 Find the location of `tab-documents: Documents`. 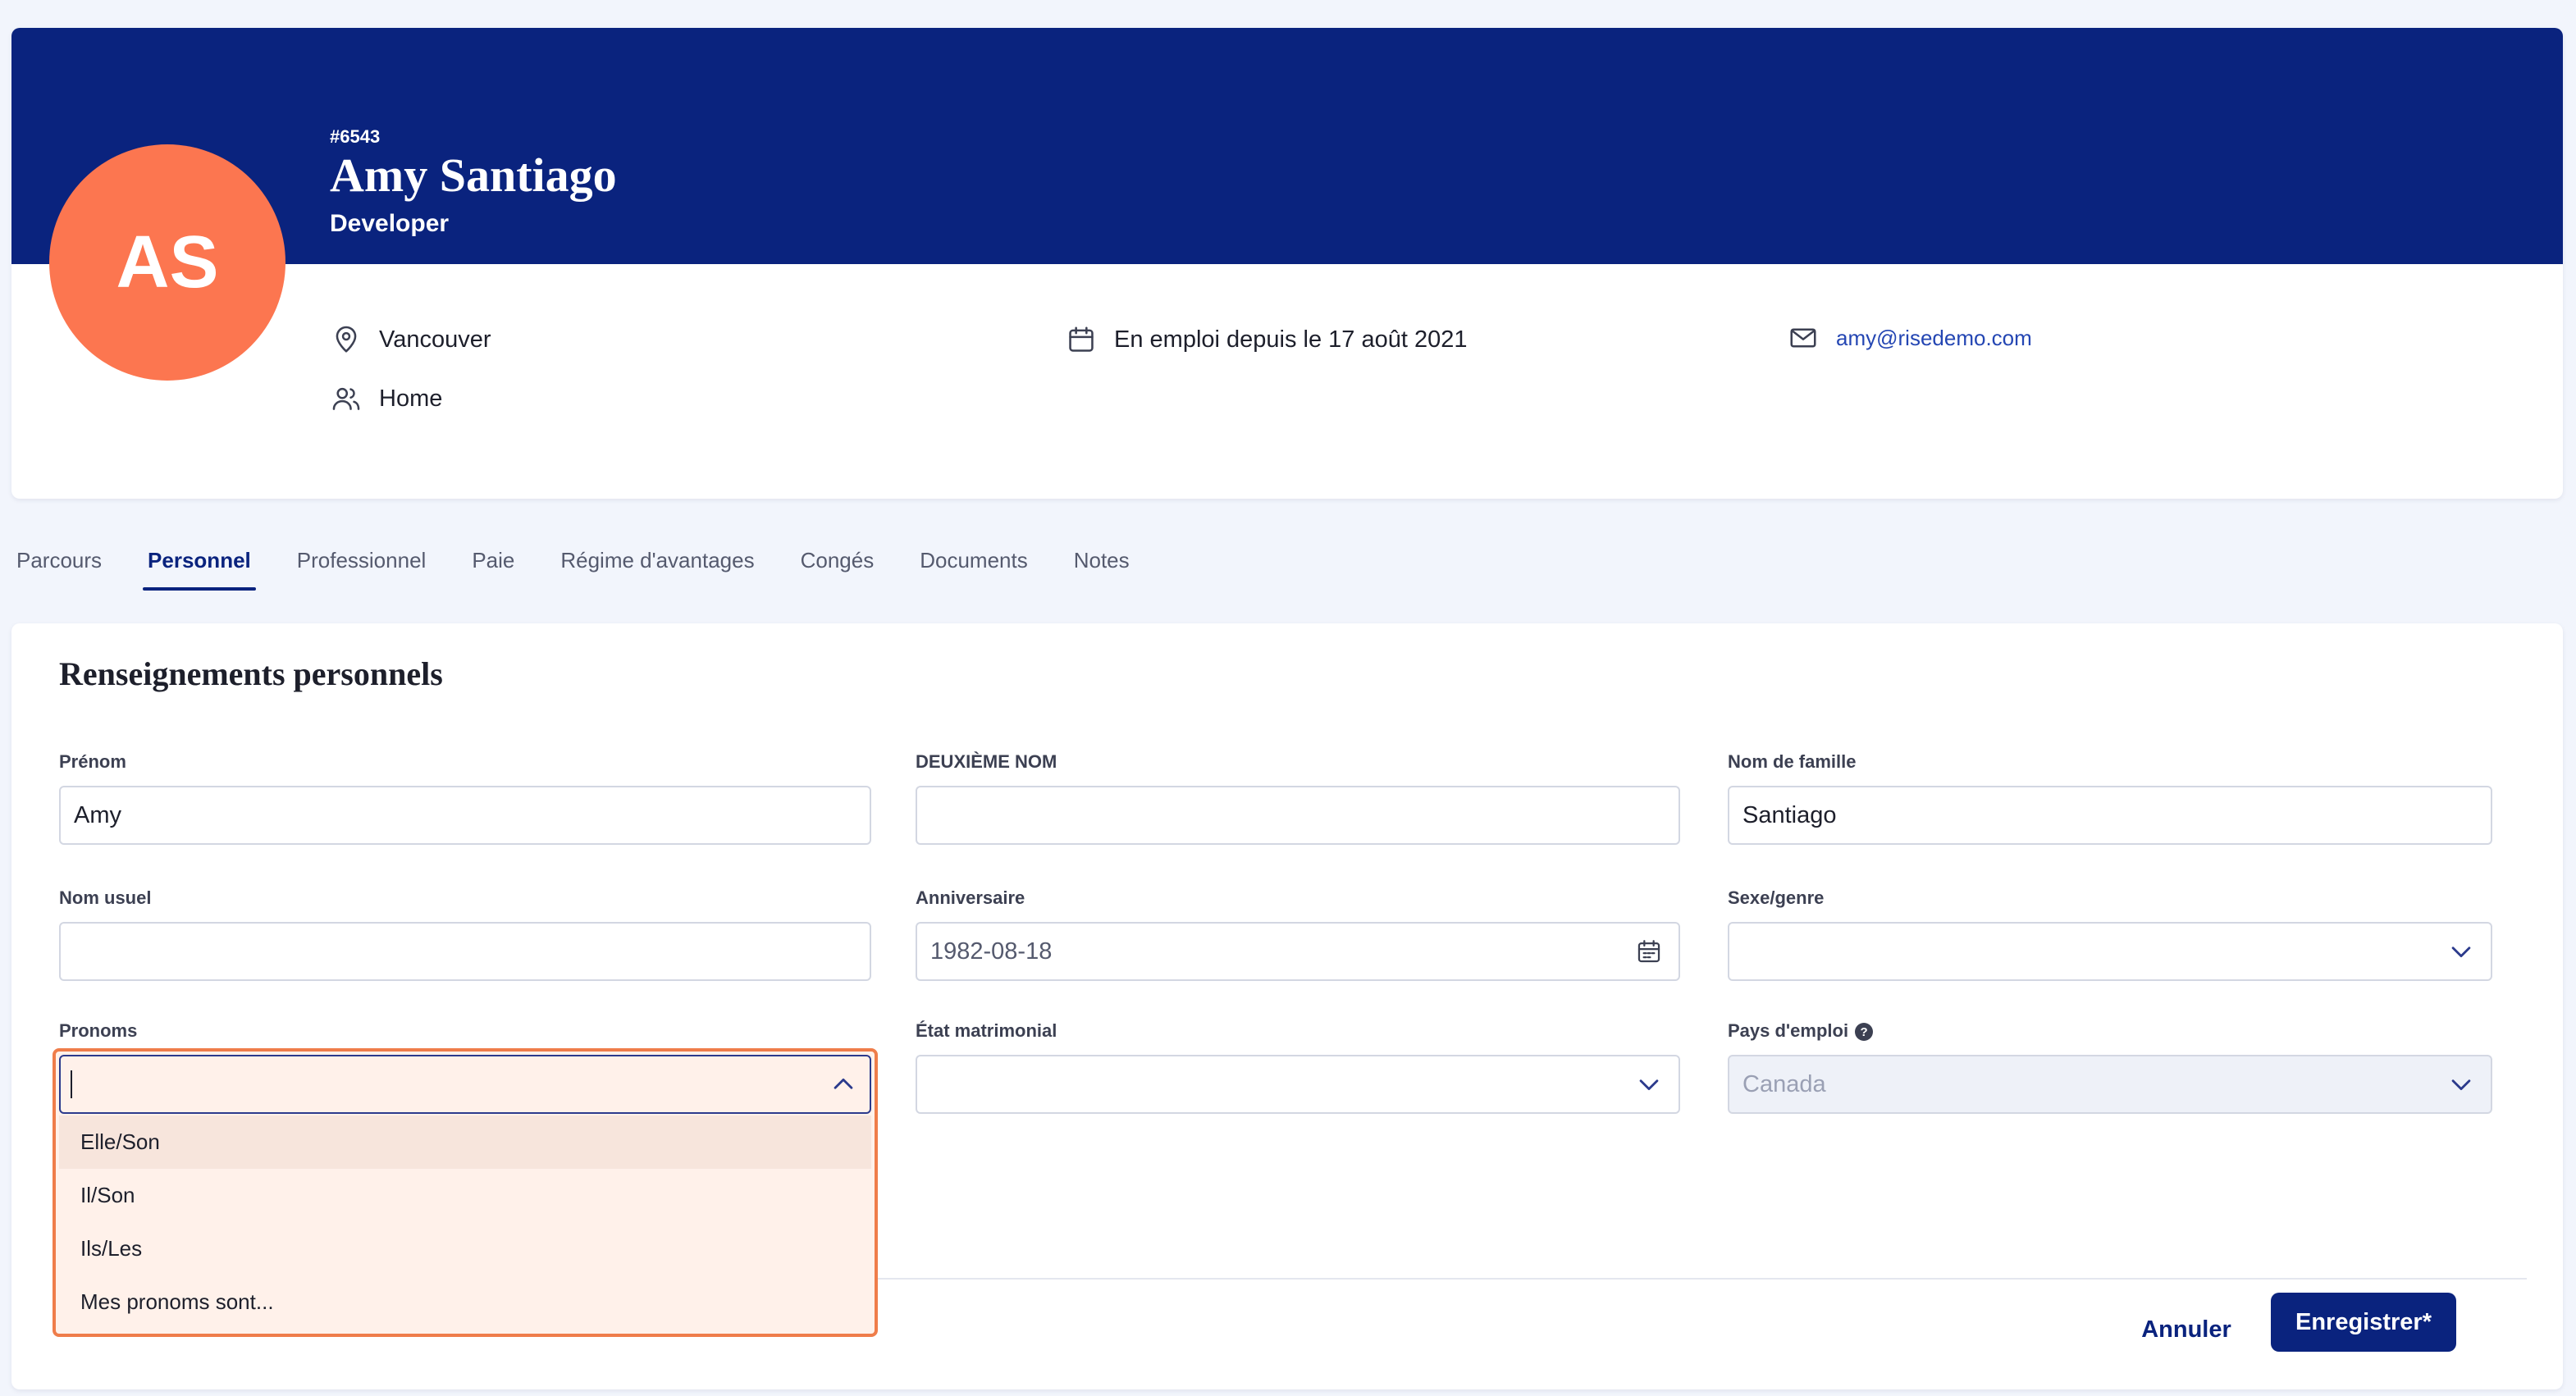

tab-documents: Documents is located at coordinates (974, 566).